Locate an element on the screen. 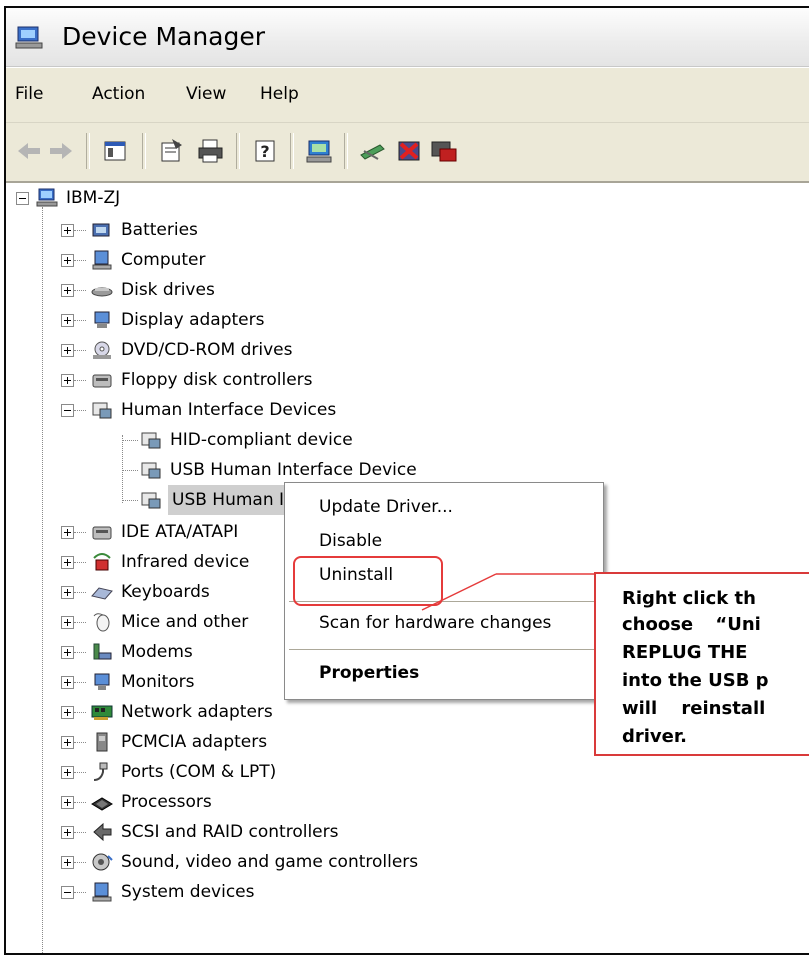 This screenshot has height=955, width=809. tree-item-label: Infrared device is located at coordinates (185, 562).